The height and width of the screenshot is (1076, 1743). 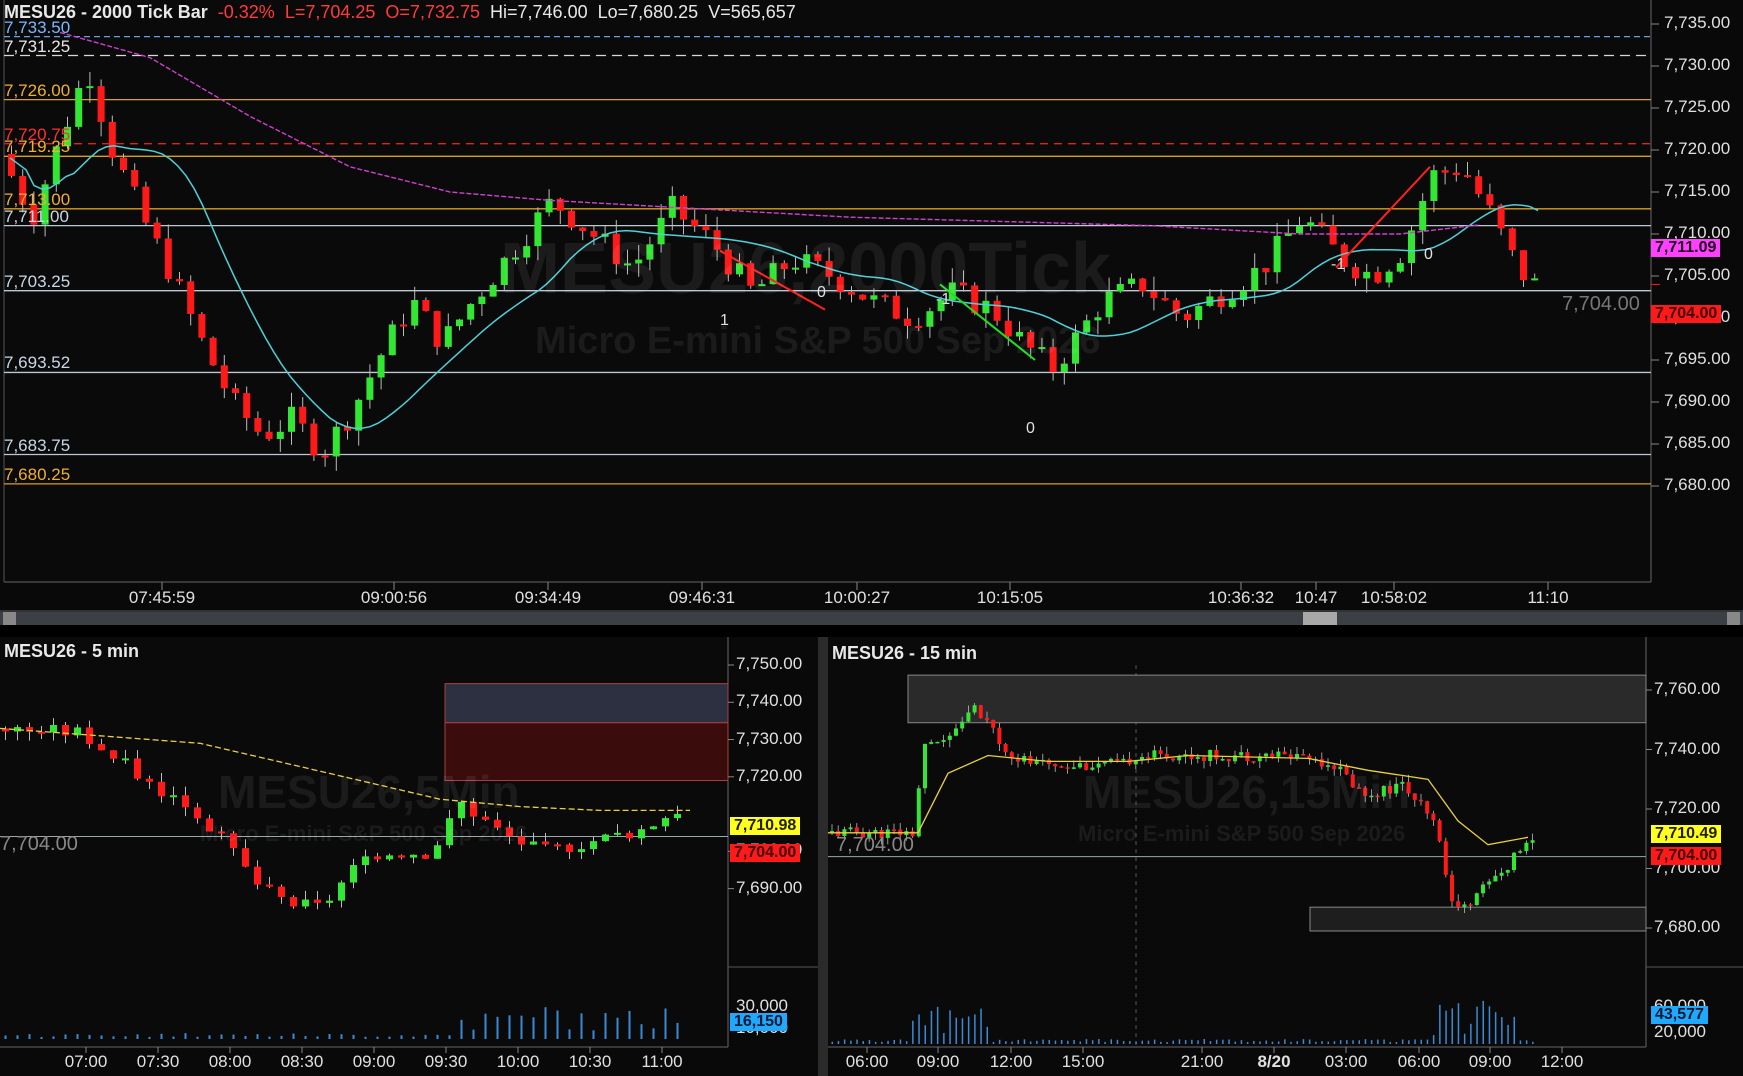 What do you see at coordinates (330, 12) in the screenshot?
I see `tick-chart-last: L=7,704.25` at bounding box center [330, 12].